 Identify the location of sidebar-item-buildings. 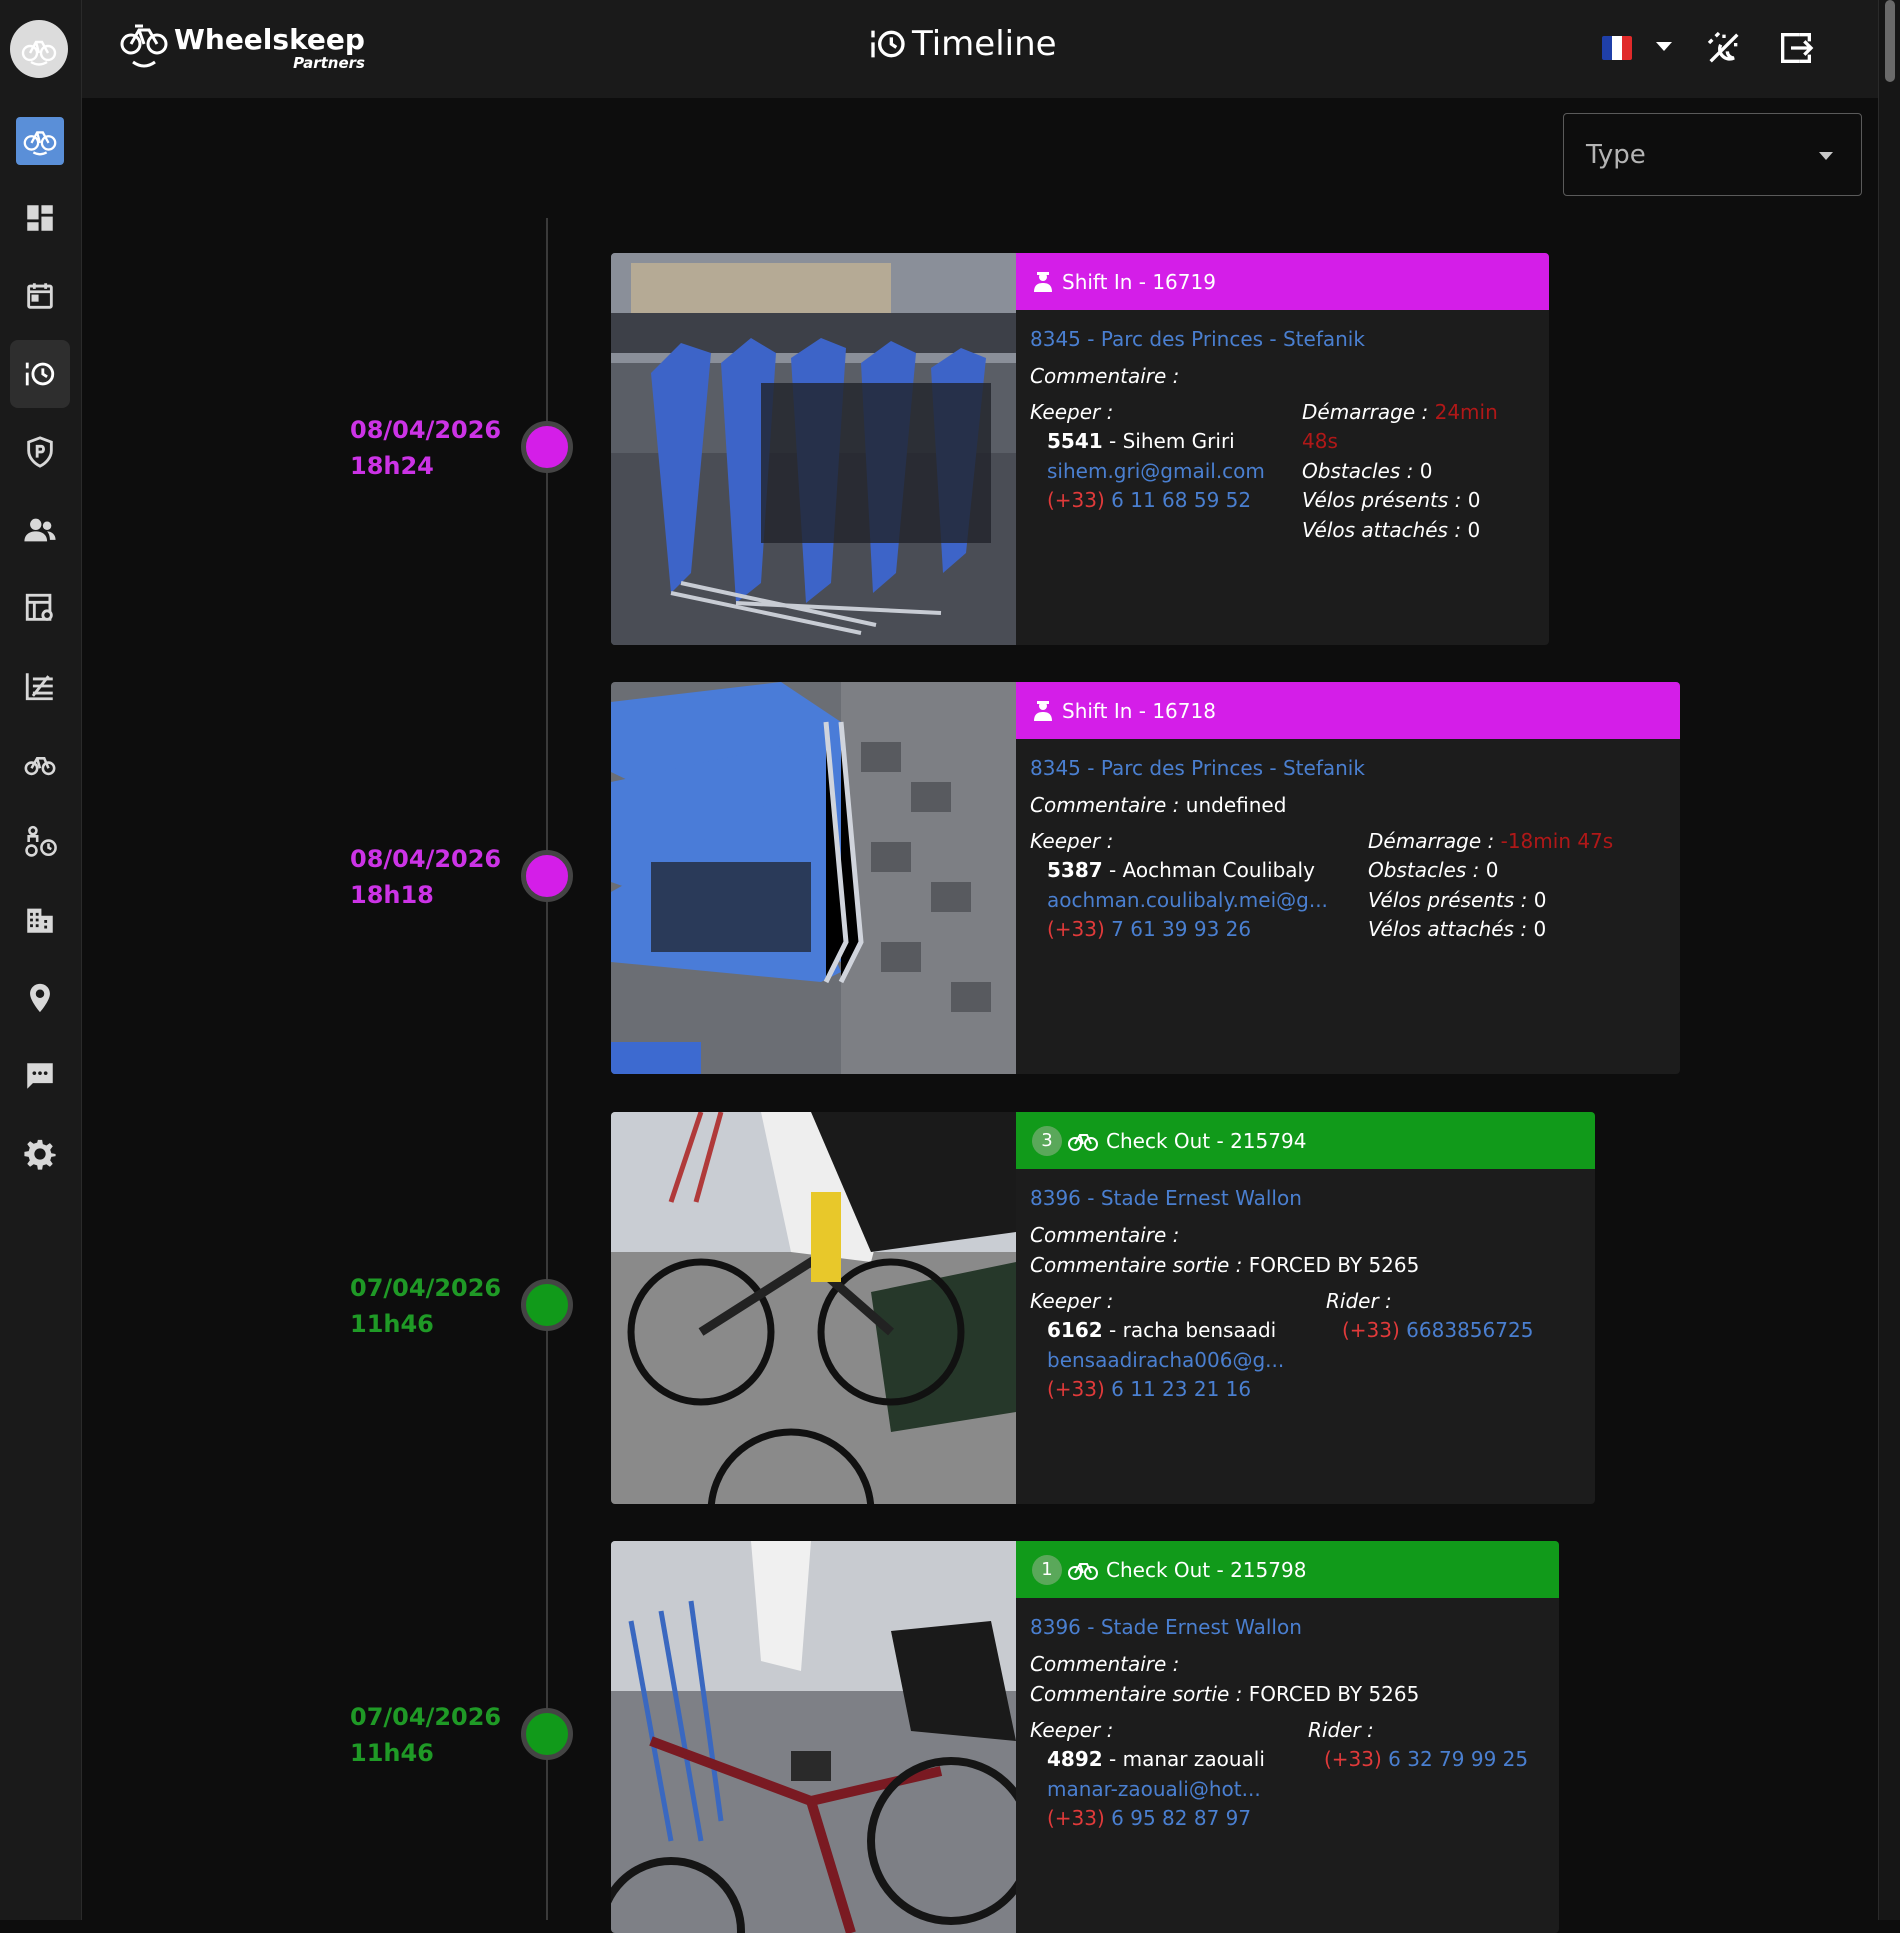
(40, 920).